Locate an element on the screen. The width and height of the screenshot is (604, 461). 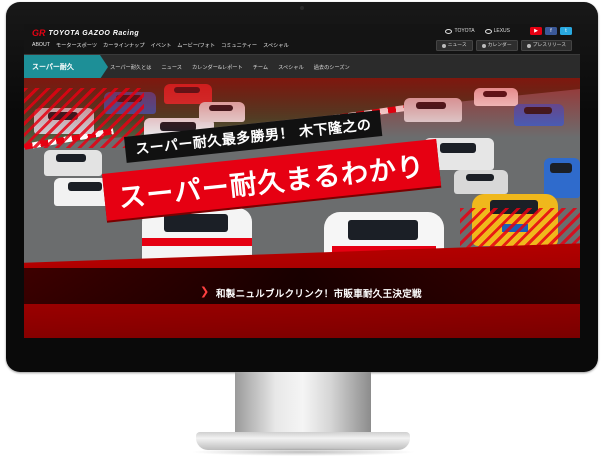
toyota-link: TOYOTA is located at coordinates (460, 31).